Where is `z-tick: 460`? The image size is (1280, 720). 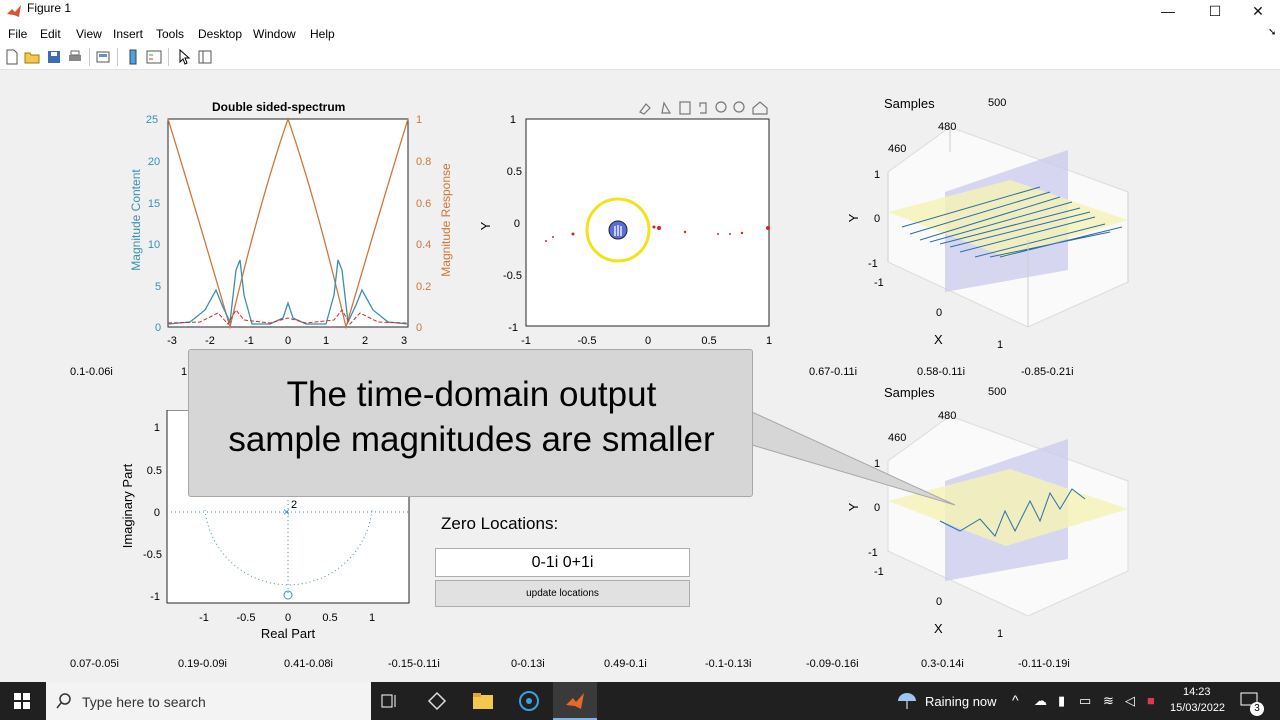
z-tick: 460 is located at coordinates (897, 149).